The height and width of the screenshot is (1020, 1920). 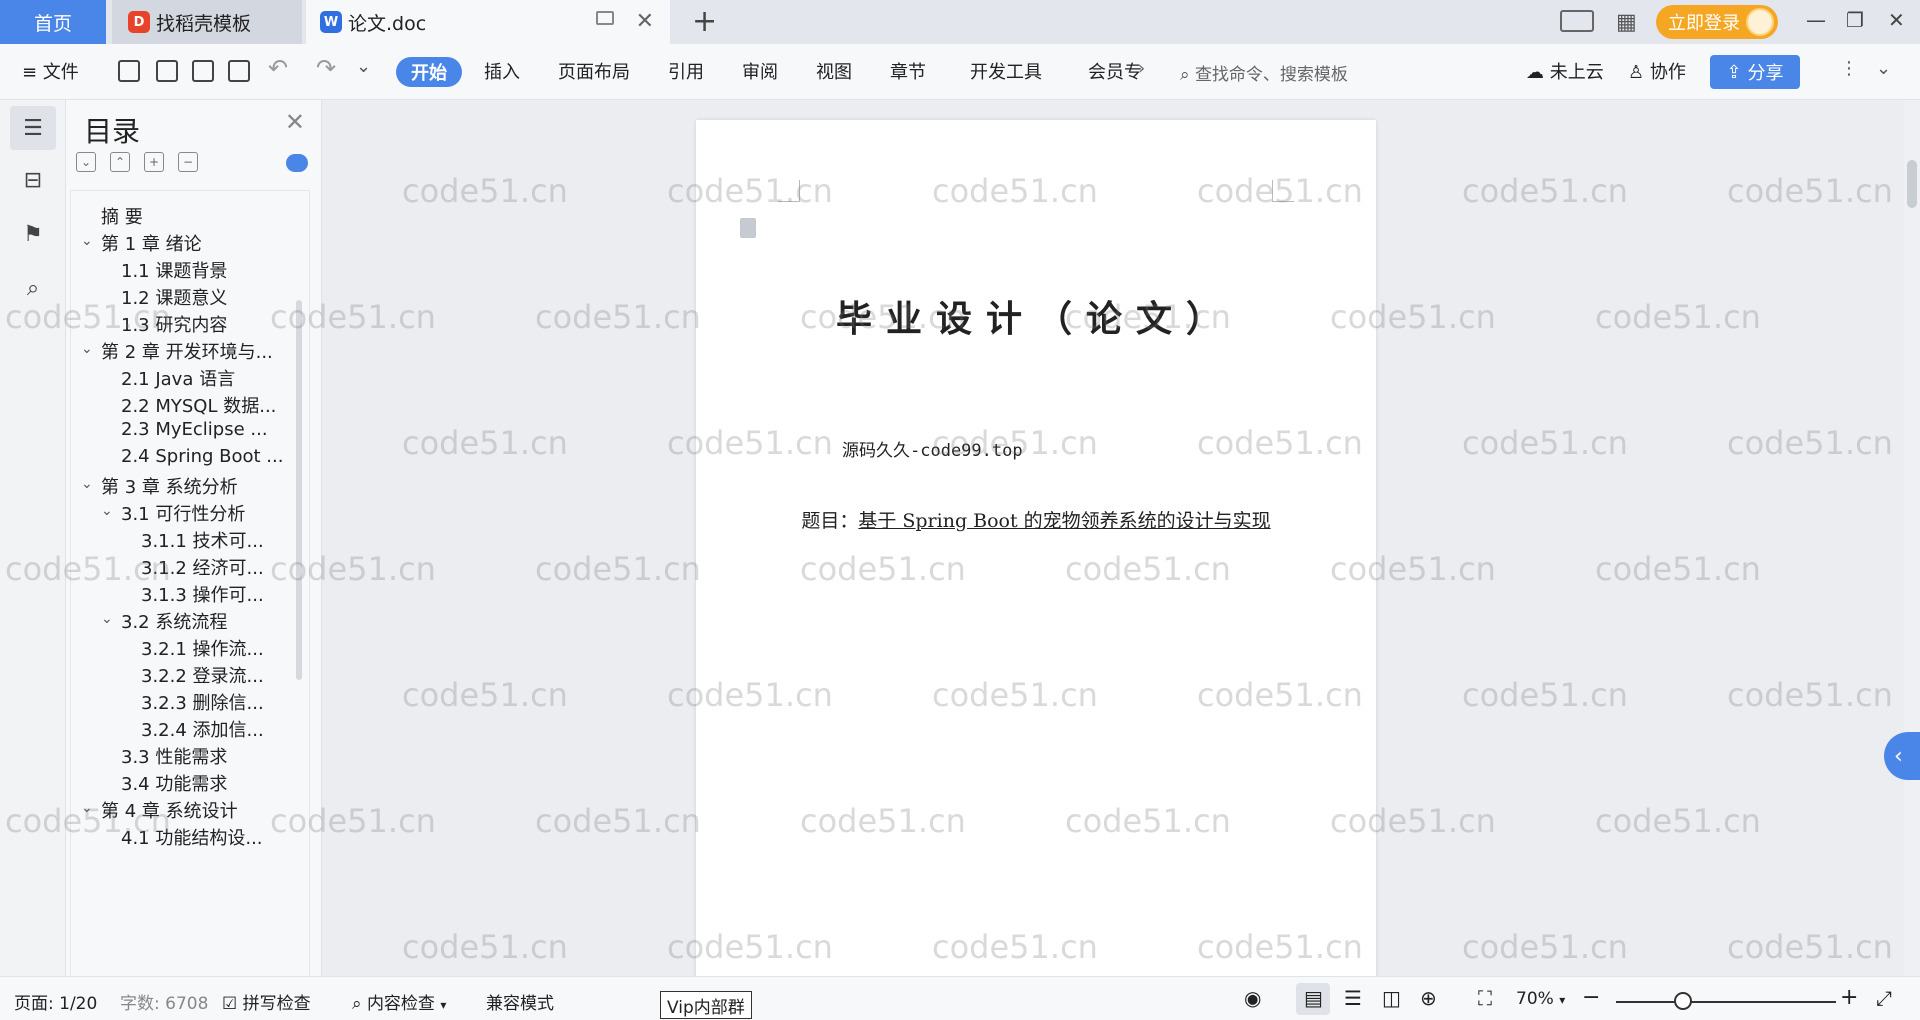 I want to click on cloud-status: ☁ 未上云, so click(x=1565, y=71).